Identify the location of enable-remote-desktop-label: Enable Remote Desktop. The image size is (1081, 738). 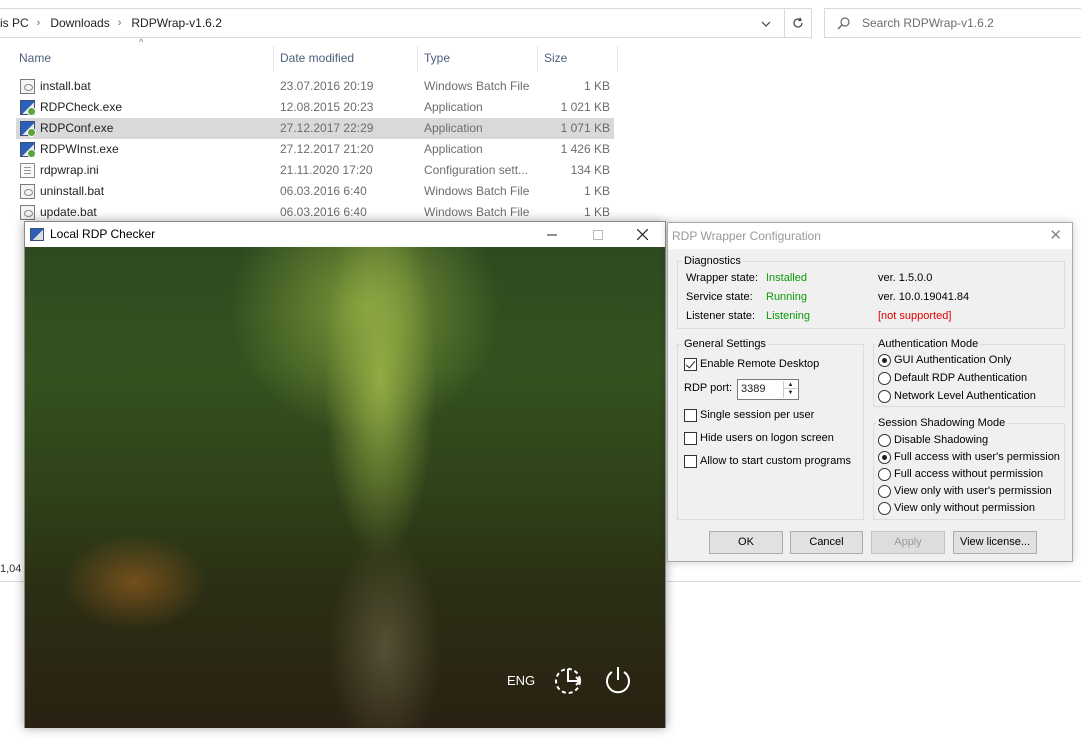
(759, 364).